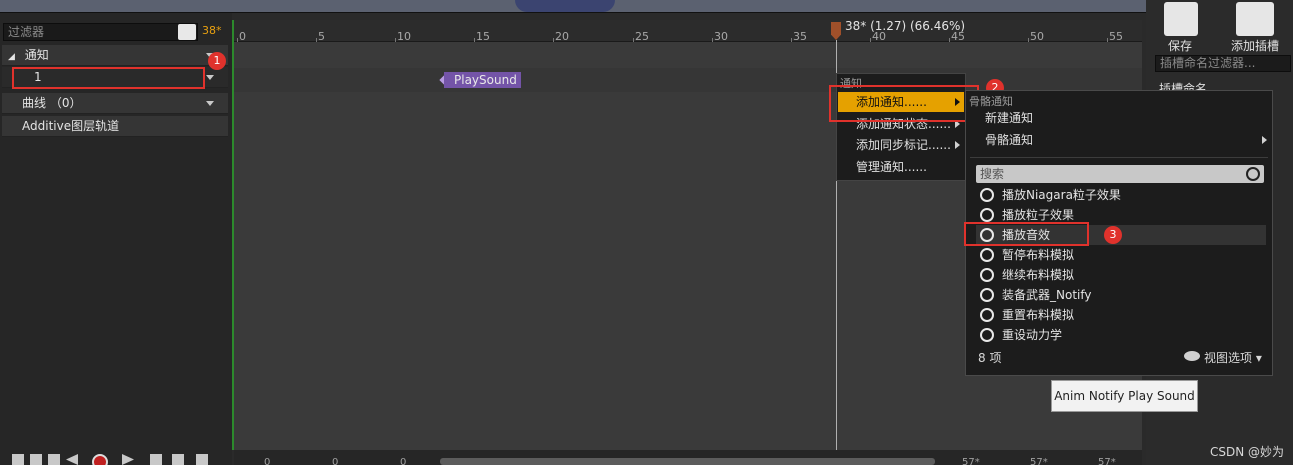 The width and height of the screenshot is (1293, 465). Describe the element at coordinates (217, 61) in the screenshot. I see `step-badge-1: 1` at that location.